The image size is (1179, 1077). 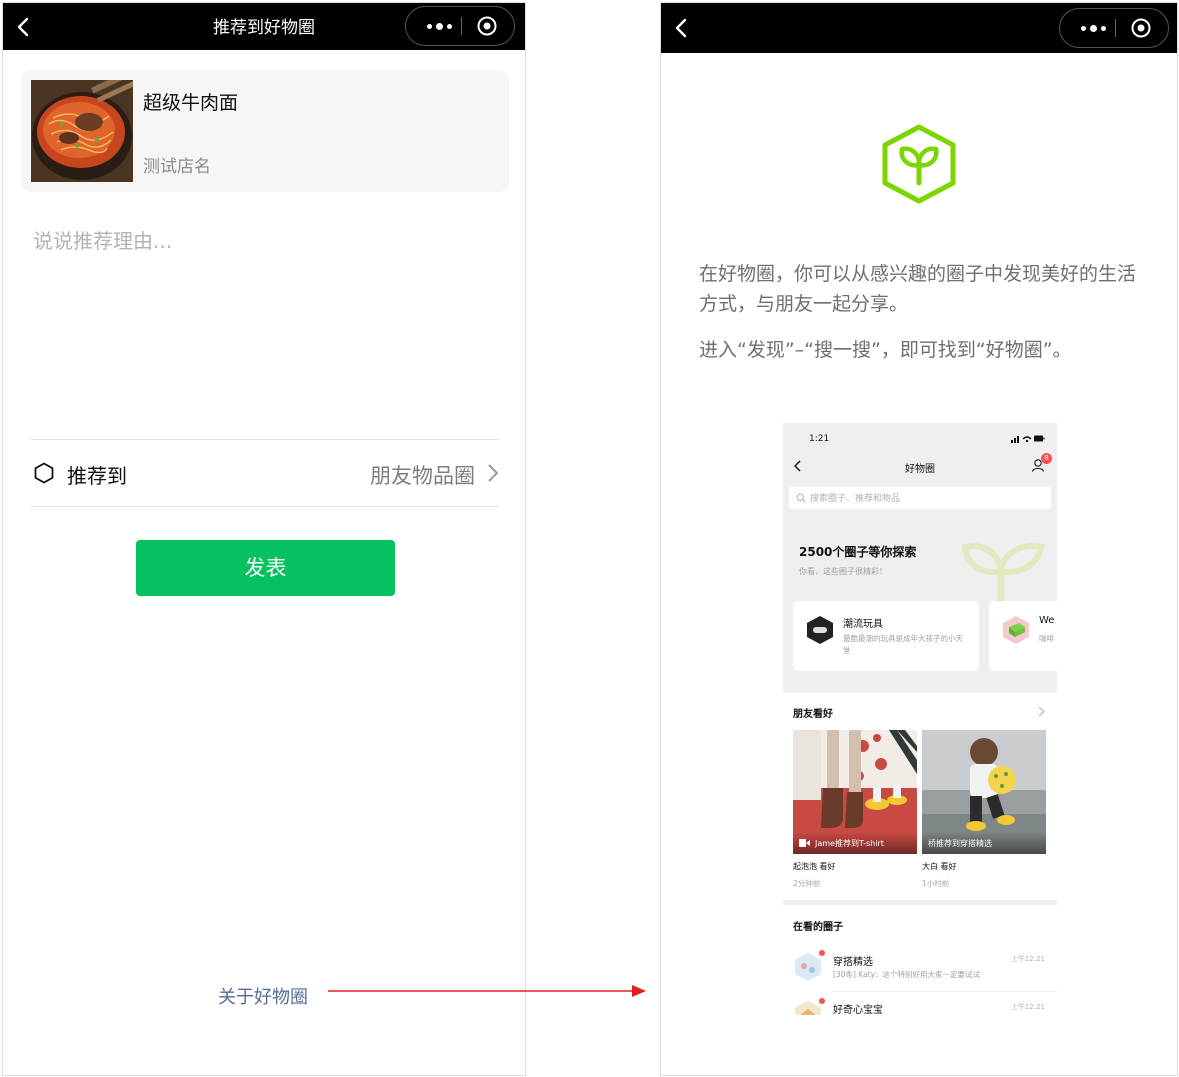 I want to click on status-icons, so click(x=1028, y=439).